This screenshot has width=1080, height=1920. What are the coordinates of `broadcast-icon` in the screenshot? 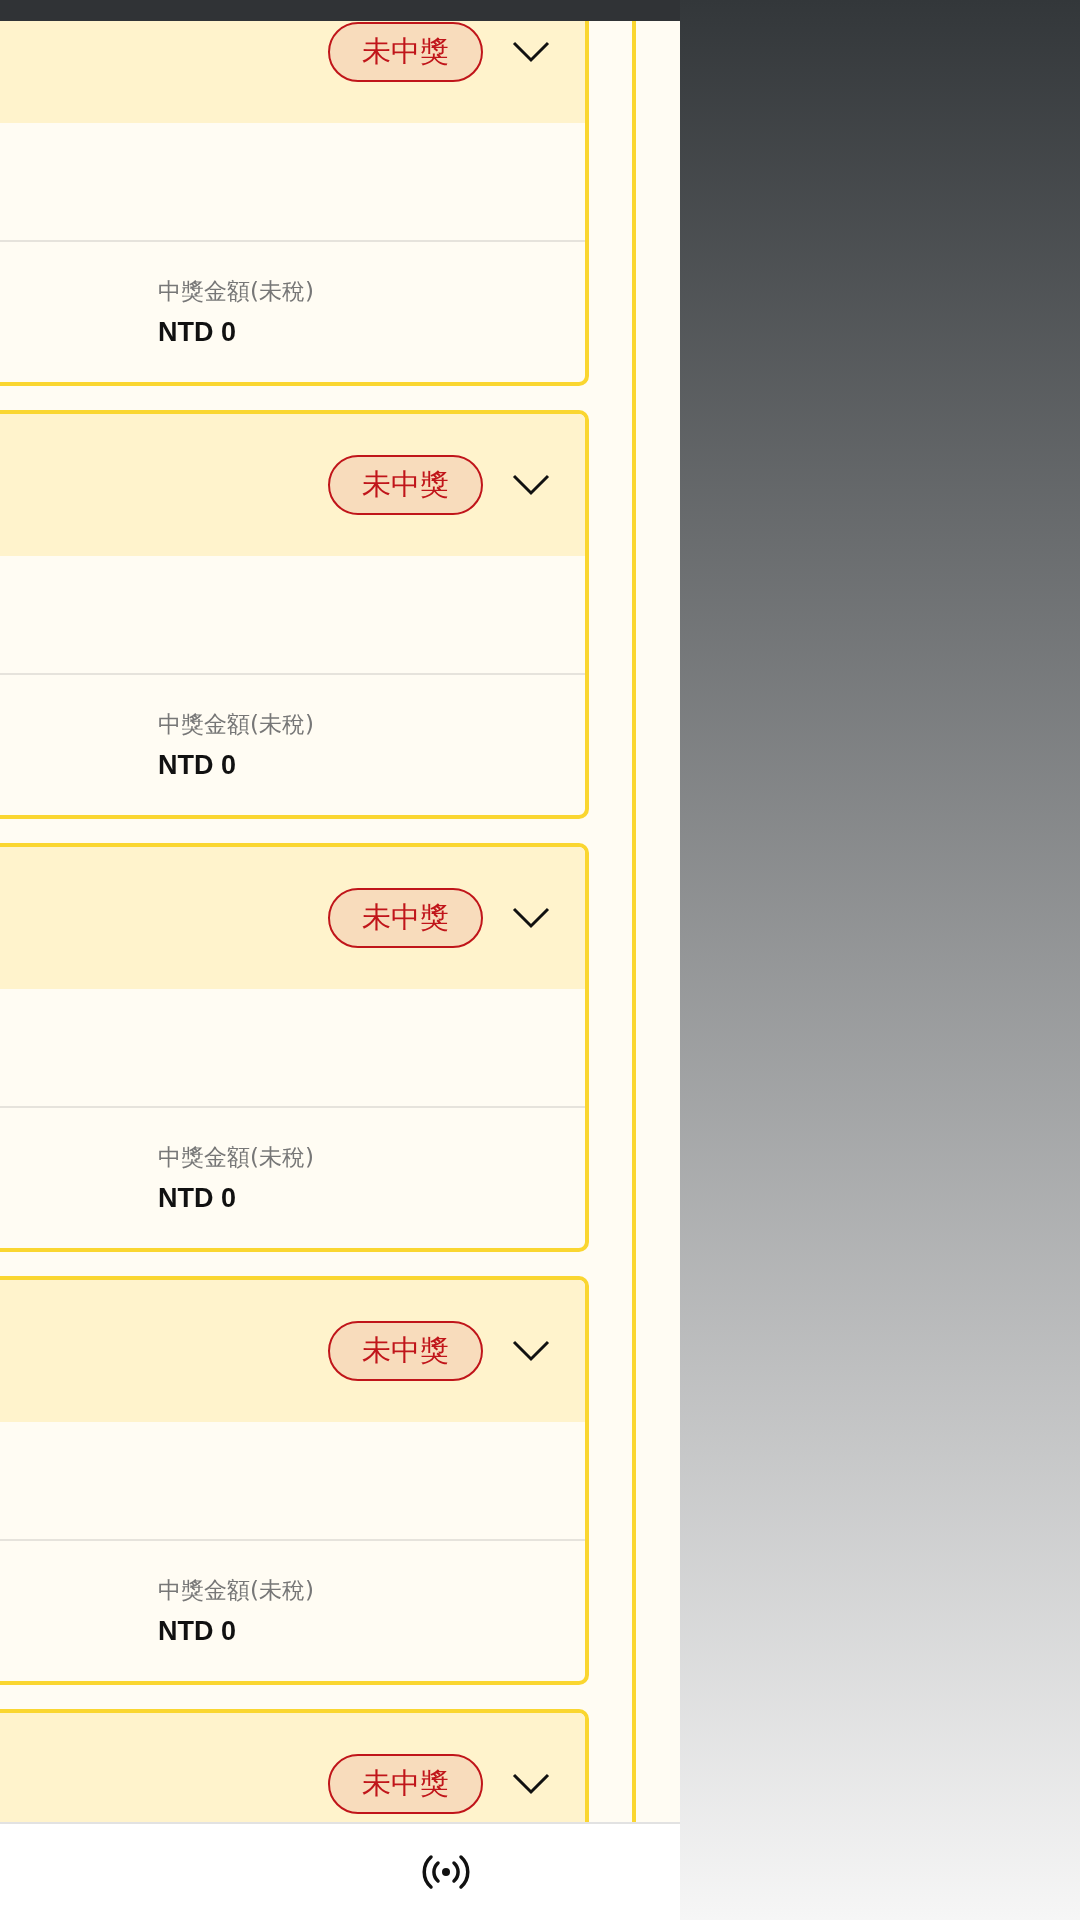 It's located at (446, 1872).